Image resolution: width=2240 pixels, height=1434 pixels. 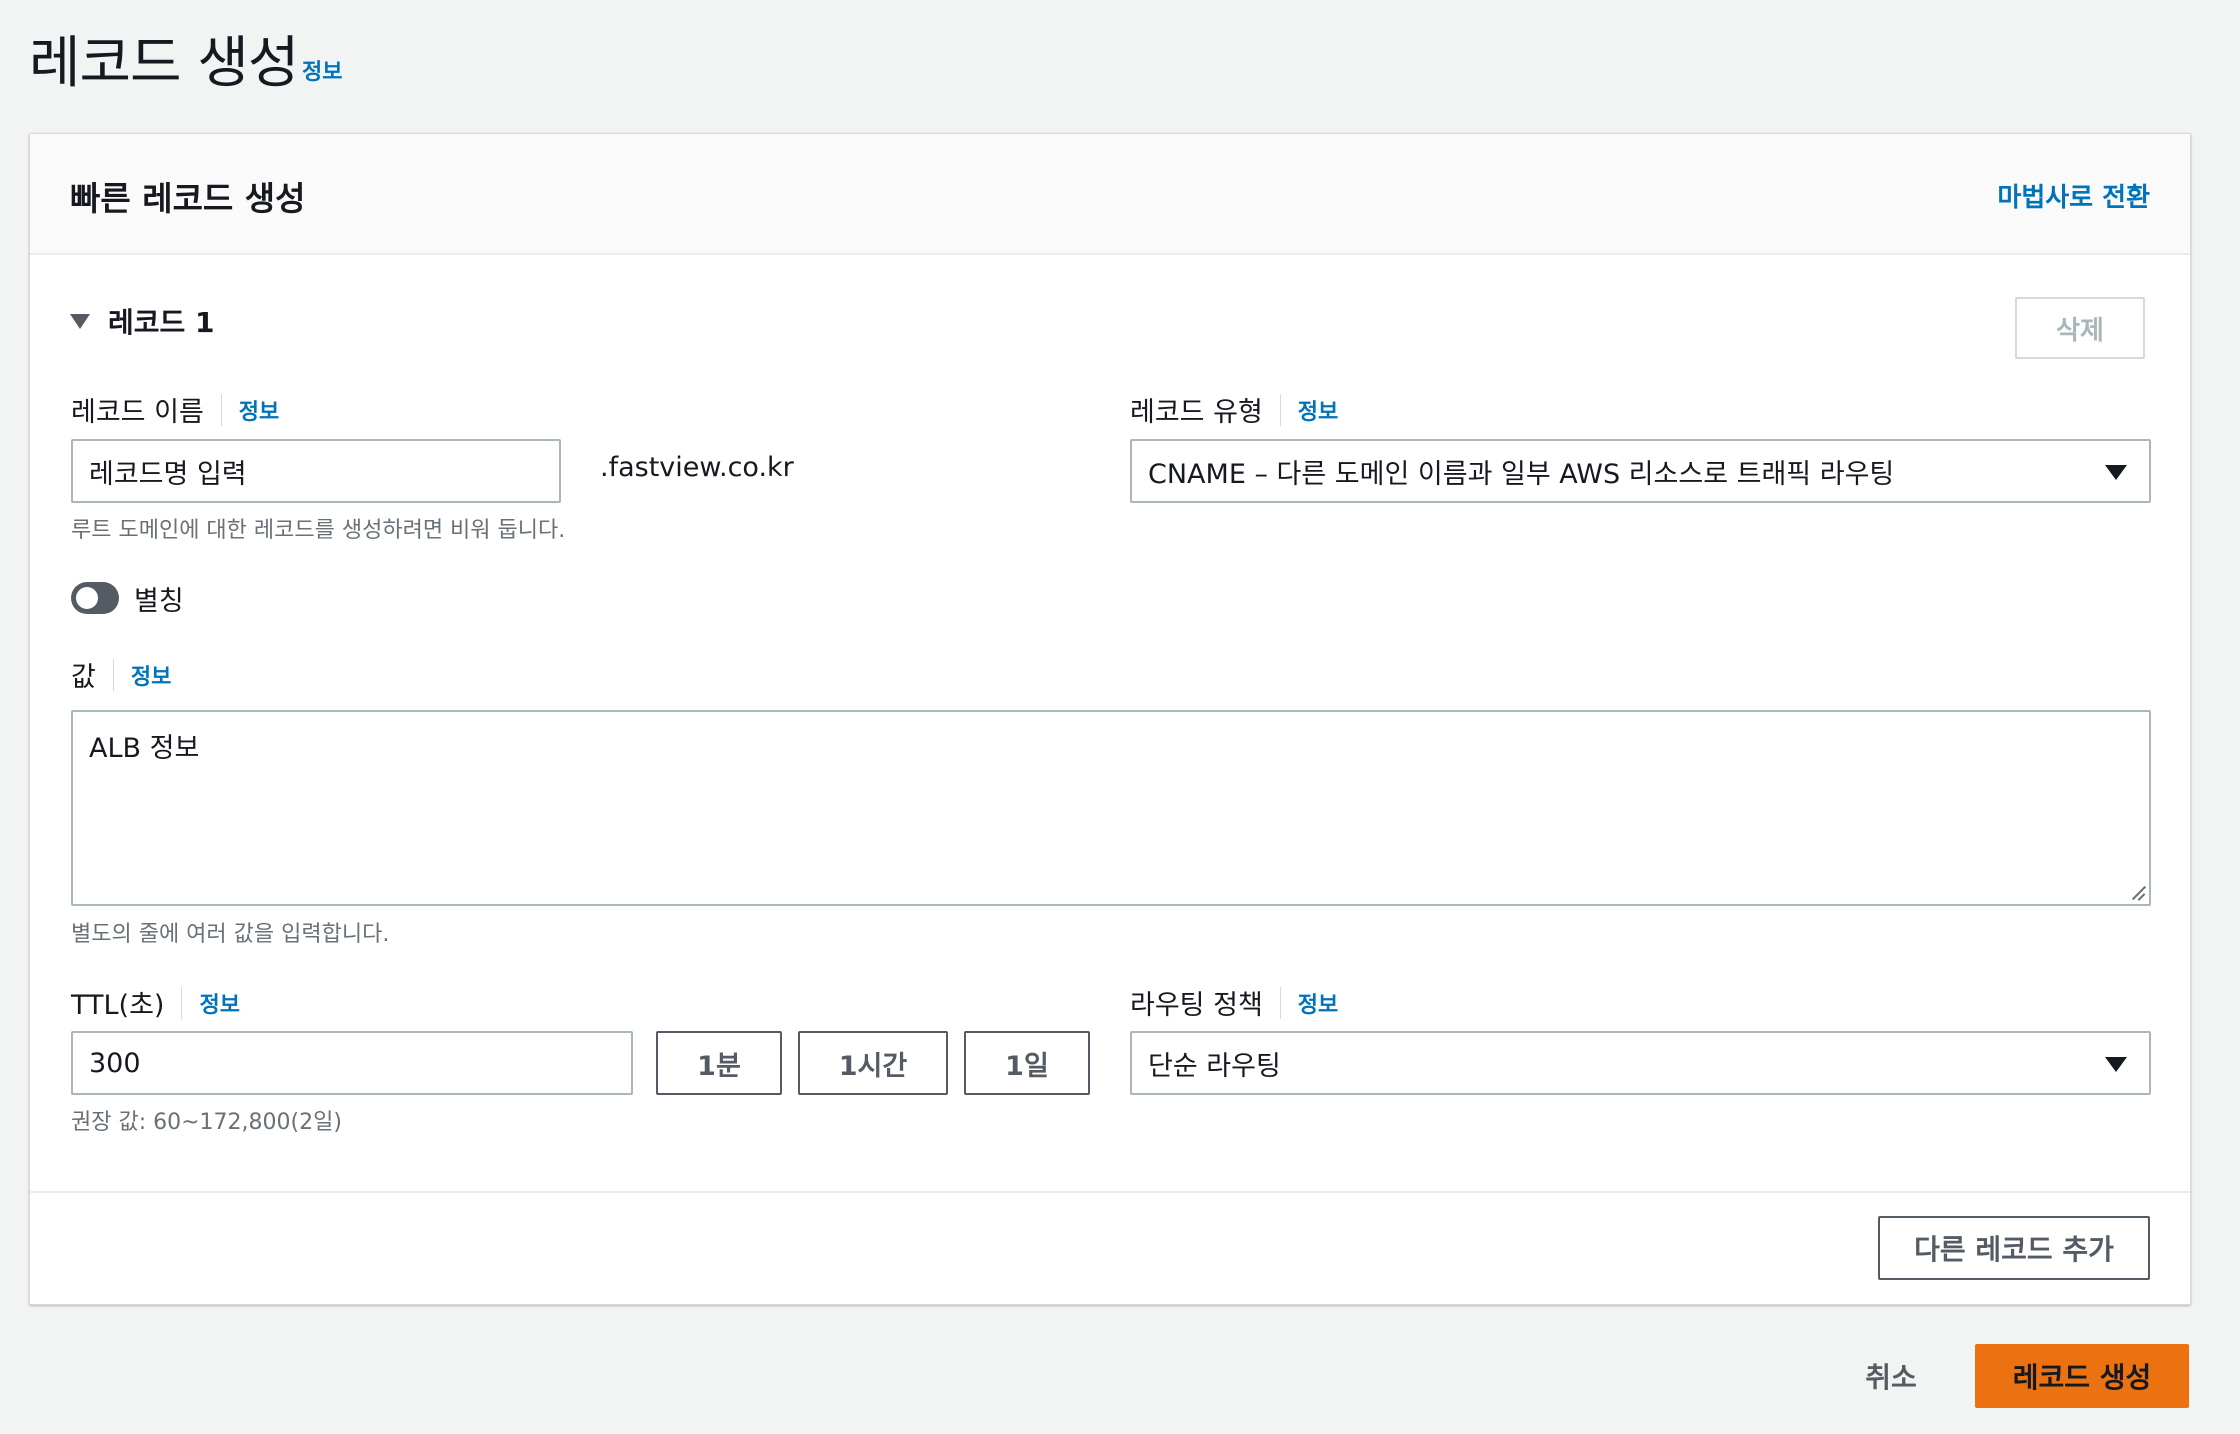 What do you see at coordinates (137, 412) in the screenshot?
I see `record-name-label: 레코드 이름` at bounding box center [137, 412].